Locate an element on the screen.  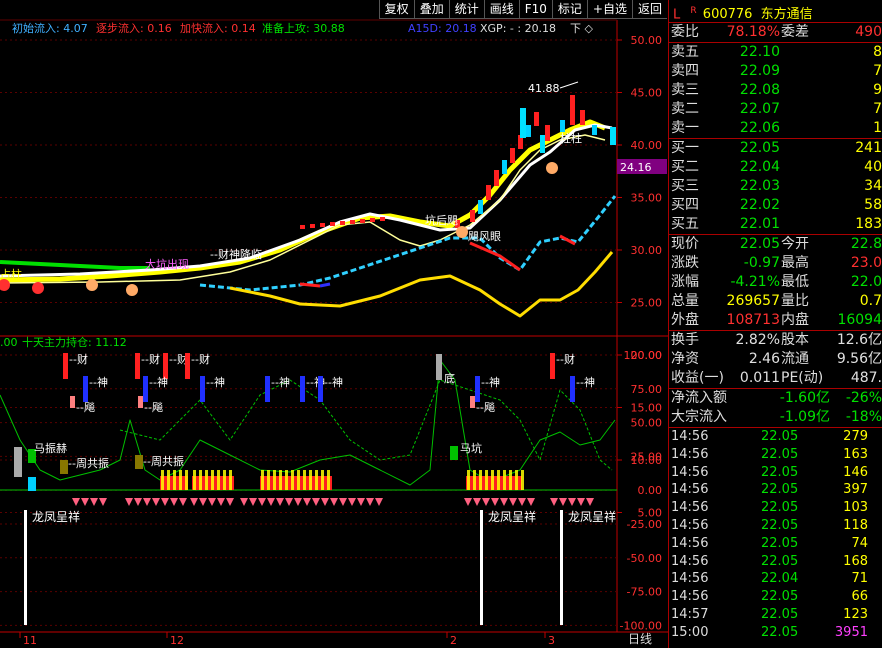
buy-row-4: 买四 22.02 58 is located at coordinates (775, 205).